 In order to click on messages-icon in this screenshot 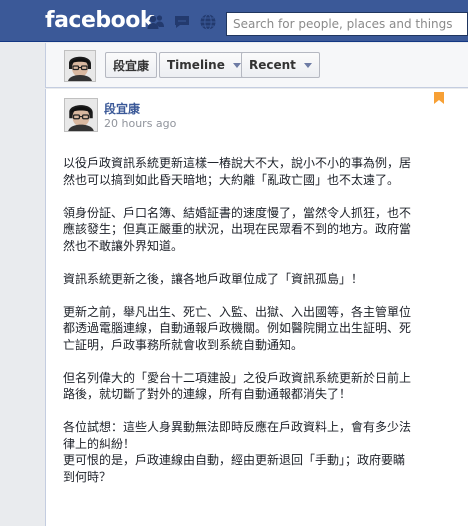, I will do `click(182, 22)`.